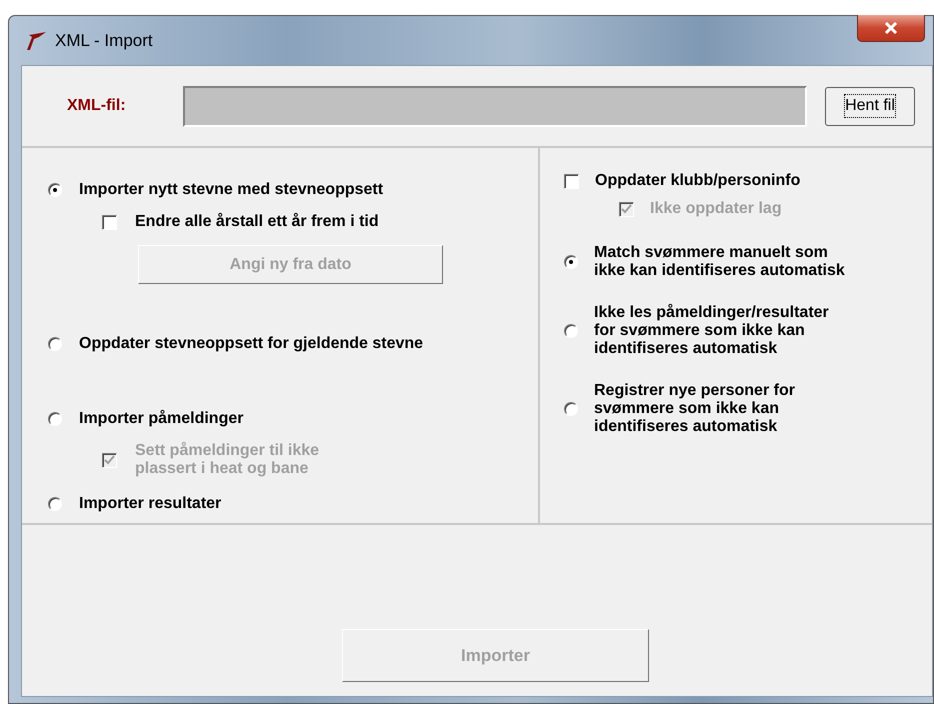  What do you see at coordinates (695, 409) in the screenshot?
I see `option-label: Registrer nye personer for svømmere som ikke kan identifiseres automatisk` at bounding box center [695, 409].